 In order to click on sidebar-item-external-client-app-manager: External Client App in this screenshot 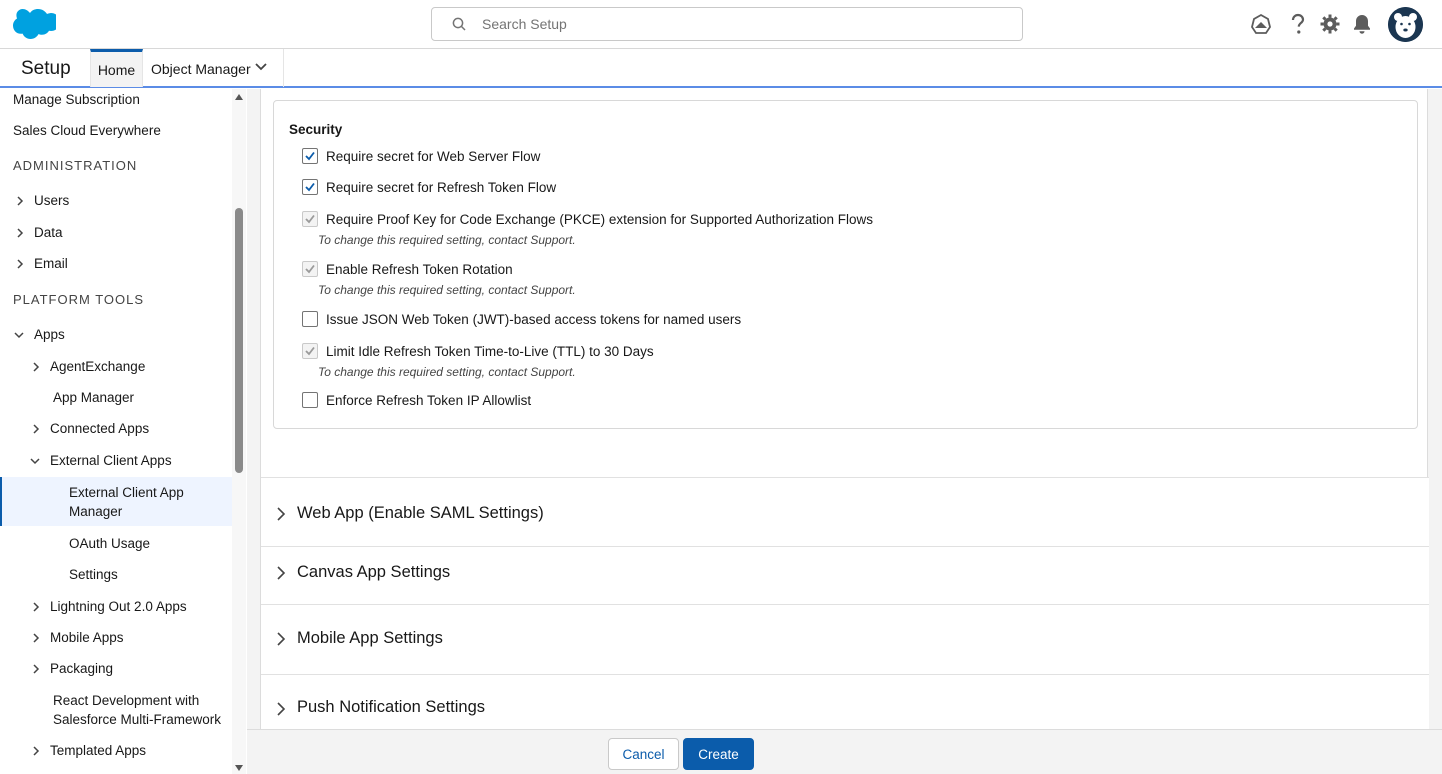, I will do `click(126, 492)`.